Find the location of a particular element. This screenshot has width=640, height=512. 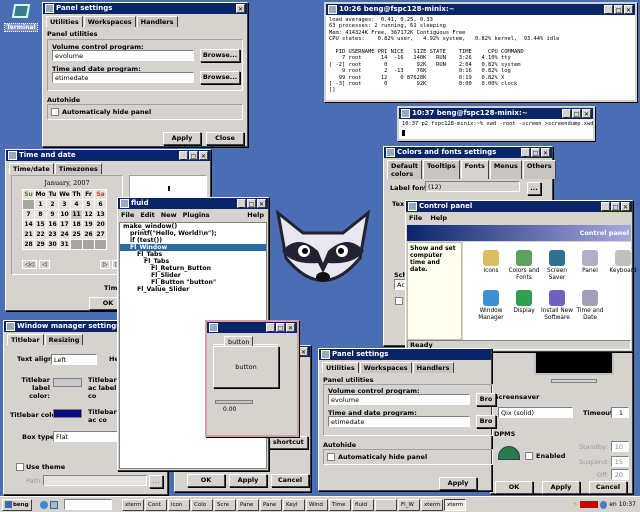

browse-volume-button: Bro is located at coordinates (486, 399).